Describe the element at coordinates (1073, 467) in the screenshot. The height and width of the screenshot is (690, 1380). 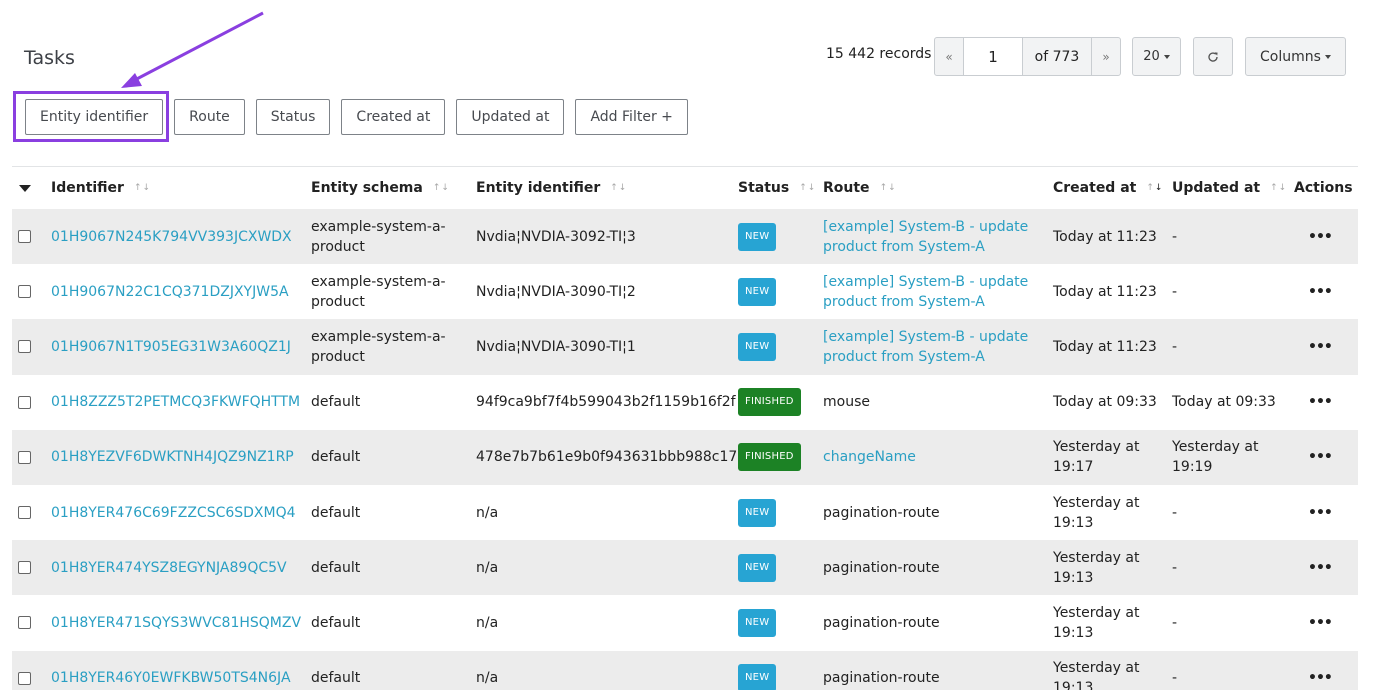
I see `created-at-line: 19:17` at that location.